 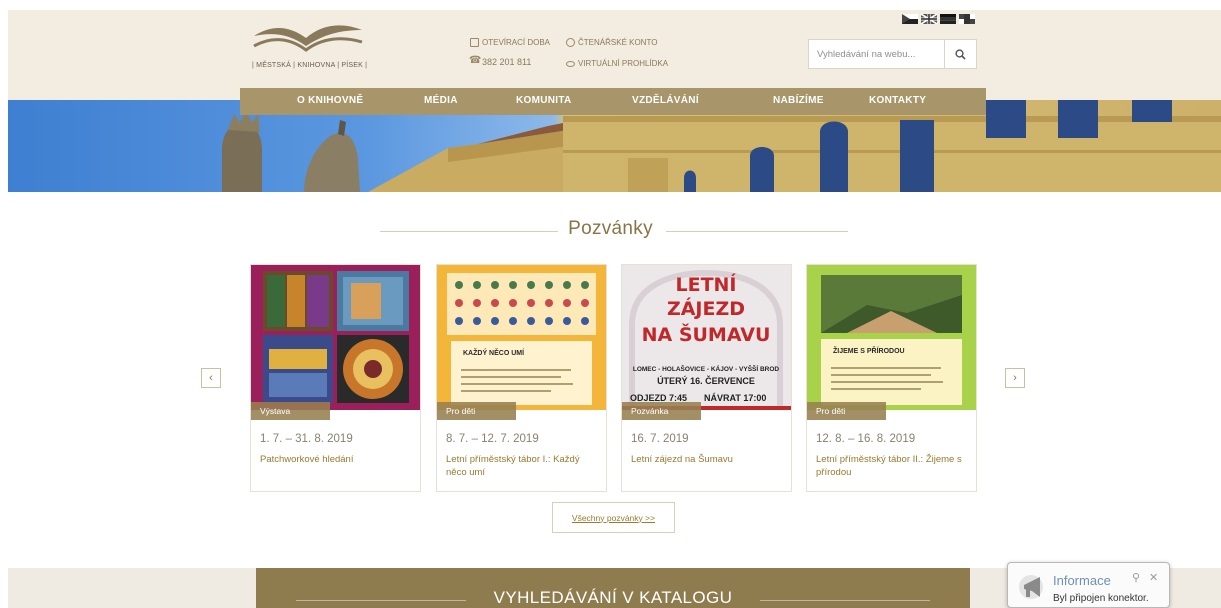 What do you see at coordinates (967, 19) in the screenshot?
I see `flag-other-icon` at bounding box center [967, 19].